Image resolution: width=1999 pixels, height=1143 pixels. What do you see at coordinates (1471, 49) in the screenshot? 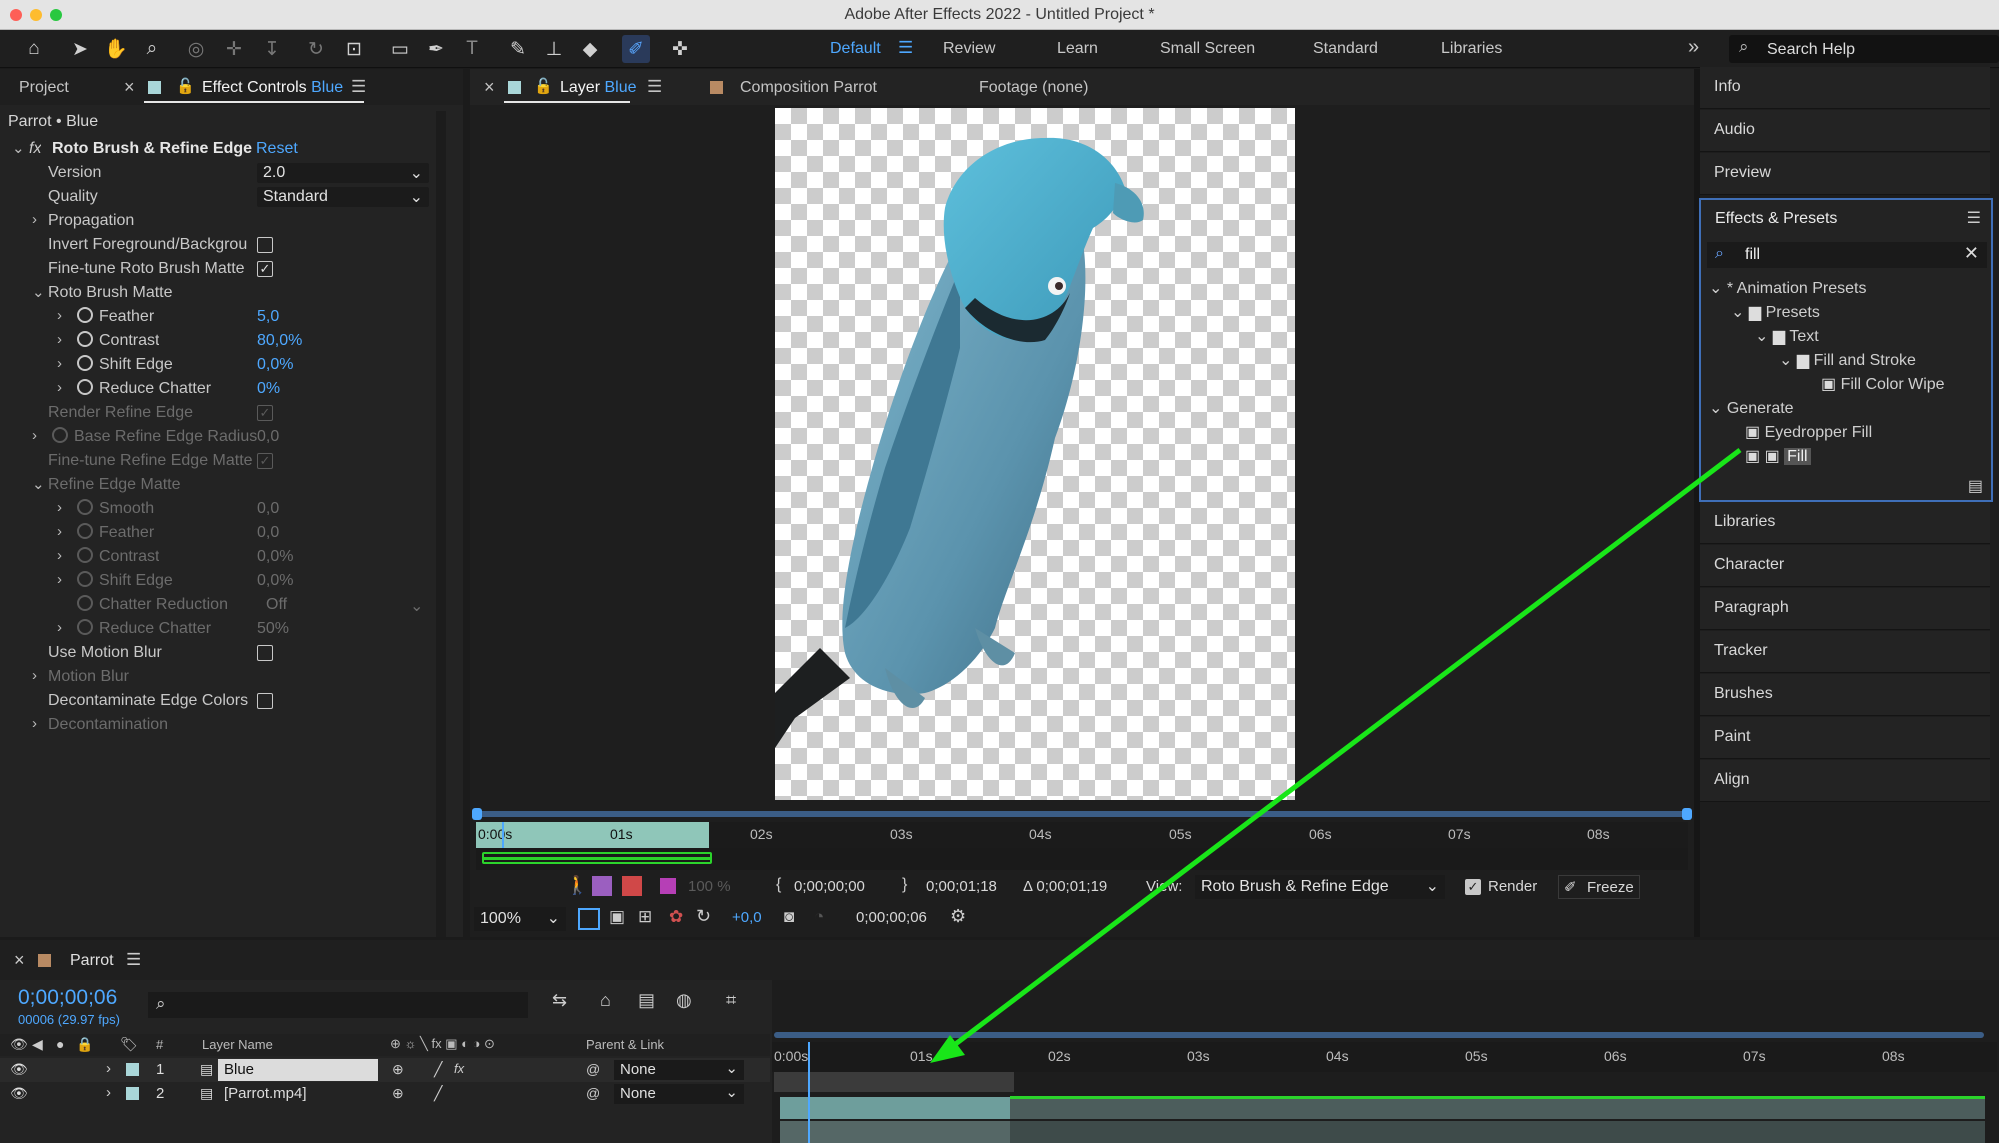
I see `workspace-libraries: Libraries` at bounding box center [1471, 49].